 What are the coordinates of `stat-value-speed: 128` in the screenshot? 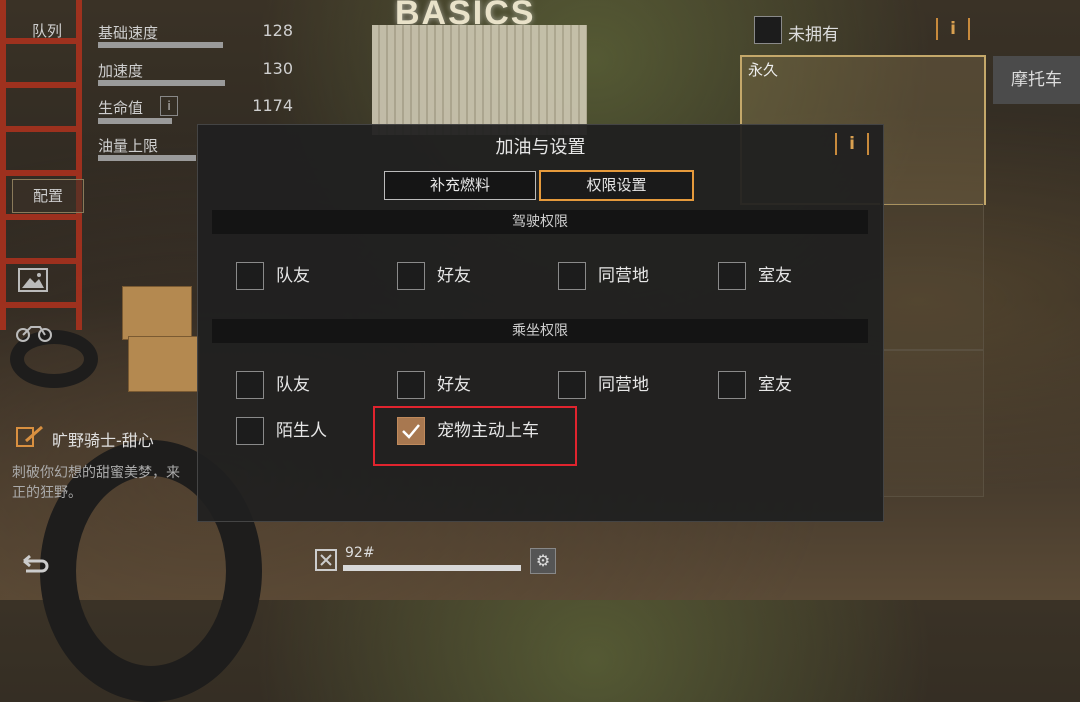 It's located at (277, 30).